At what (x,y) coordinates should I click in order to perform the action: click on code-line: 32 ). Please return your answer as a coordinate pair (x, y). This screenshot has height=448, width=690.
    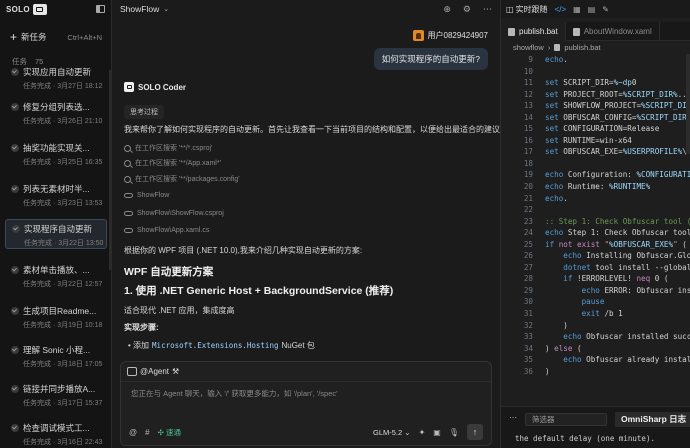
    Looking at the image, I should click on (595, 326).